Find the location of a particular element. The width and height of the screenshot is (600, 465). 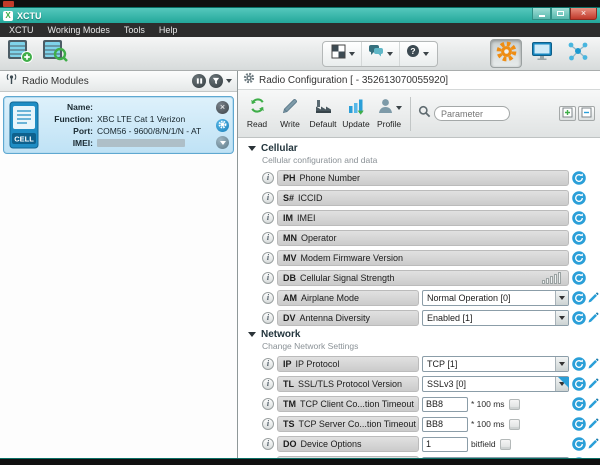

tab-configuration is located at coordinates (506, 53).